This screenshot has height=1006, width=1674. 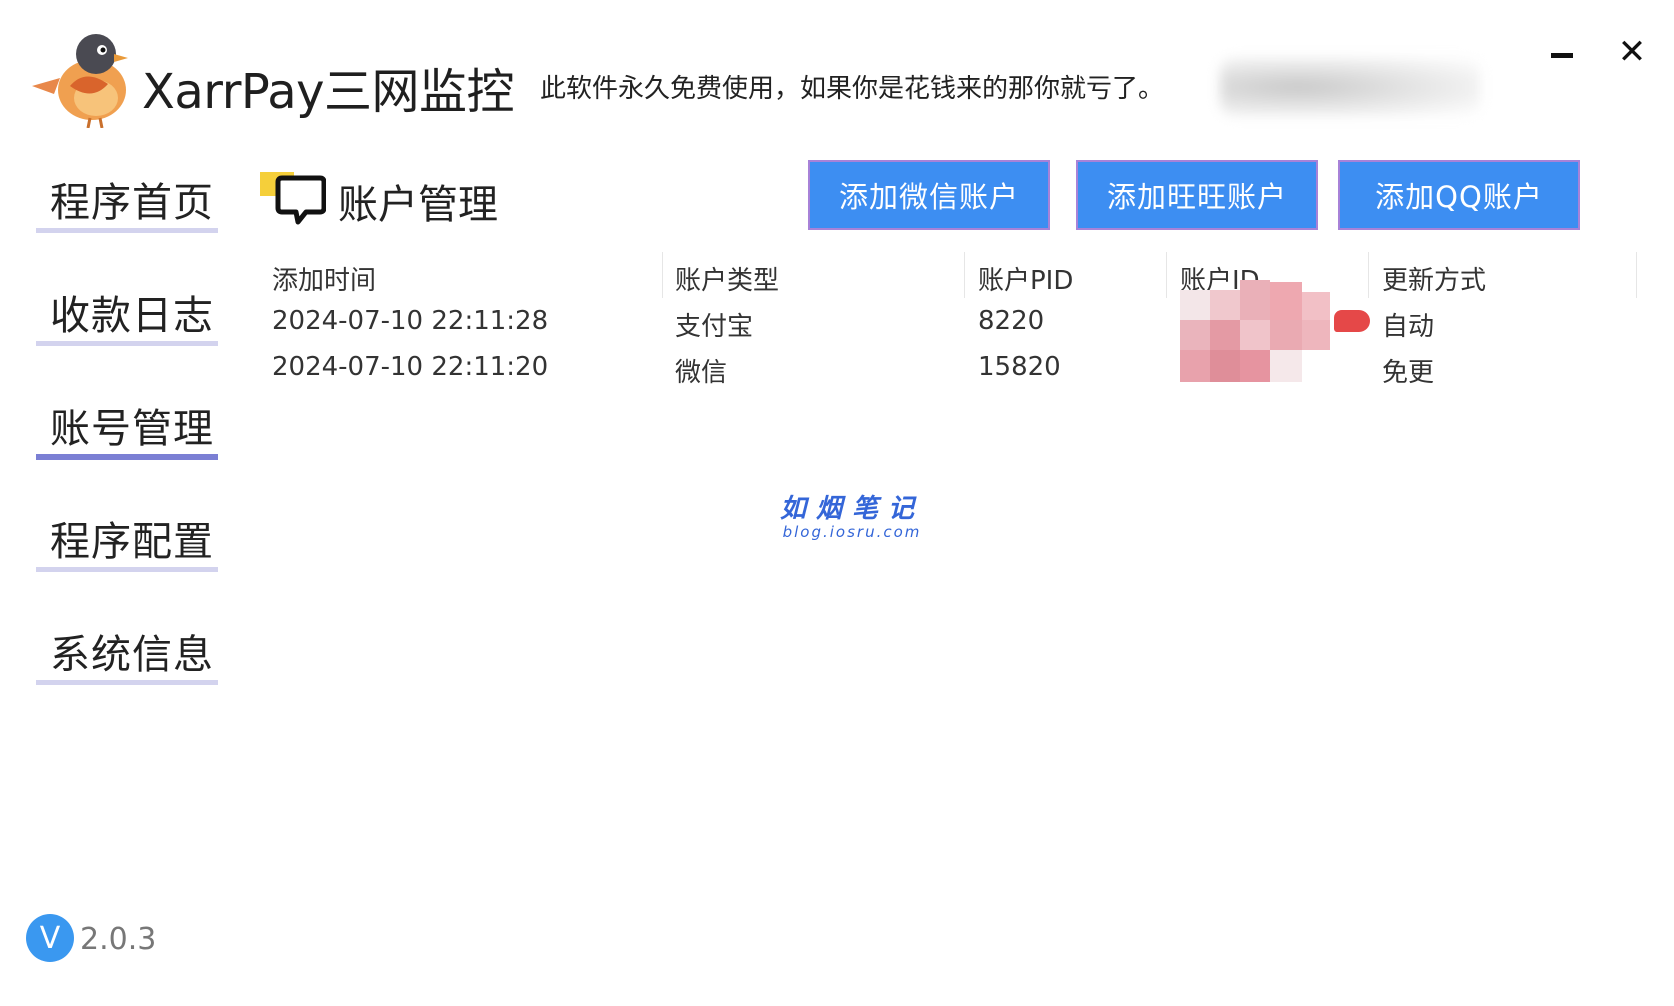 I want to click on add-wechat-account-button: 添加微信账户, so click(x=929, y=195).